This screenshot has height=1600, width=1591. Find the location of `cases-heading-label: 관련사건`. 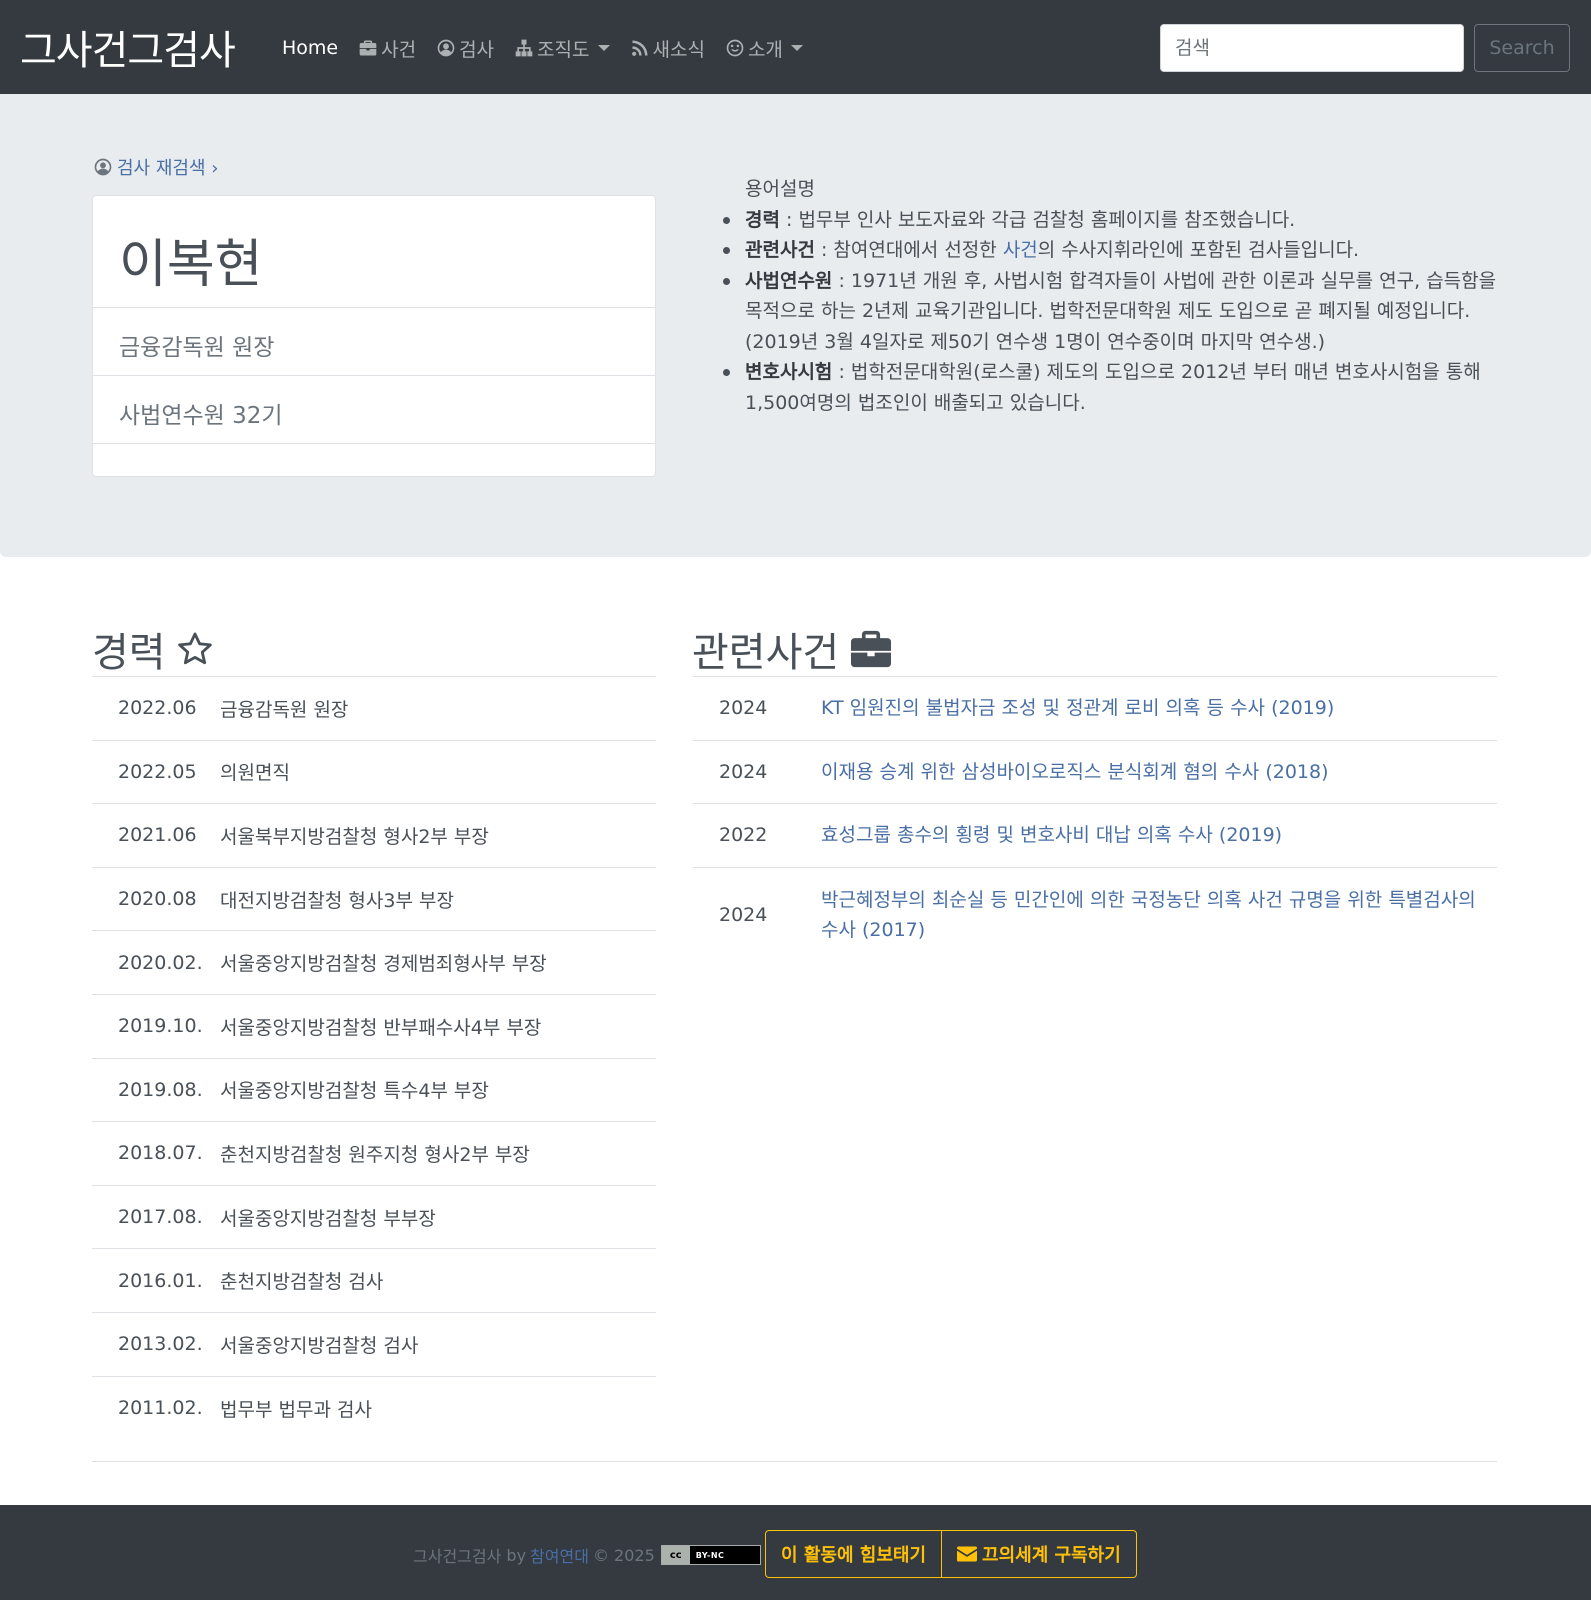

cases-heading-label: 관련사건 is located at coordinates (766, 653).